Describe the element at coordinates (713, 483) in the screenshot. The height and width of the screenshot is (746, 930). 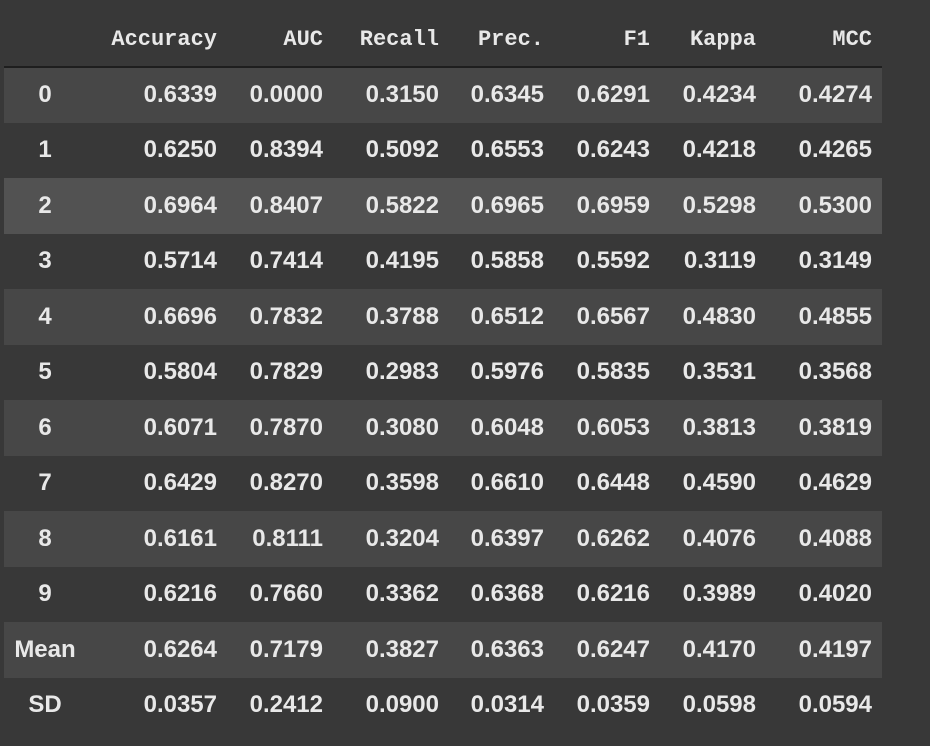
I see `cell-kappa: 0.4590` at that location.